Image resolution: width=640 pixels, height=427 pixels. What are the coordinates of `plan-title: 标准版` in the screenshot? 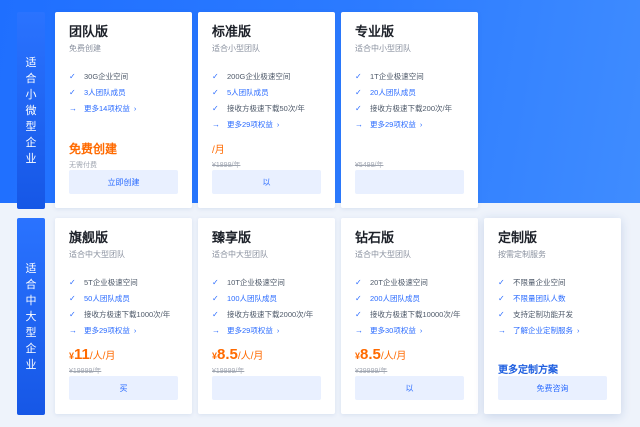 It's located at (232, 31).